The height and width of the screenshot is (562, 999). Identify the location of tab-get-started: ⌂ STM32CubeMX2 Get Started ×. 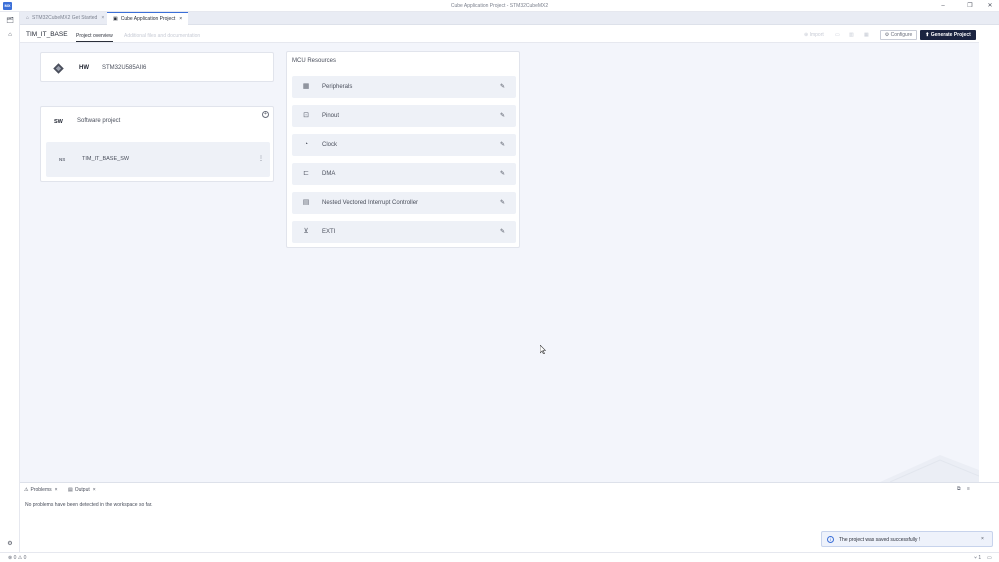
(65, 18).